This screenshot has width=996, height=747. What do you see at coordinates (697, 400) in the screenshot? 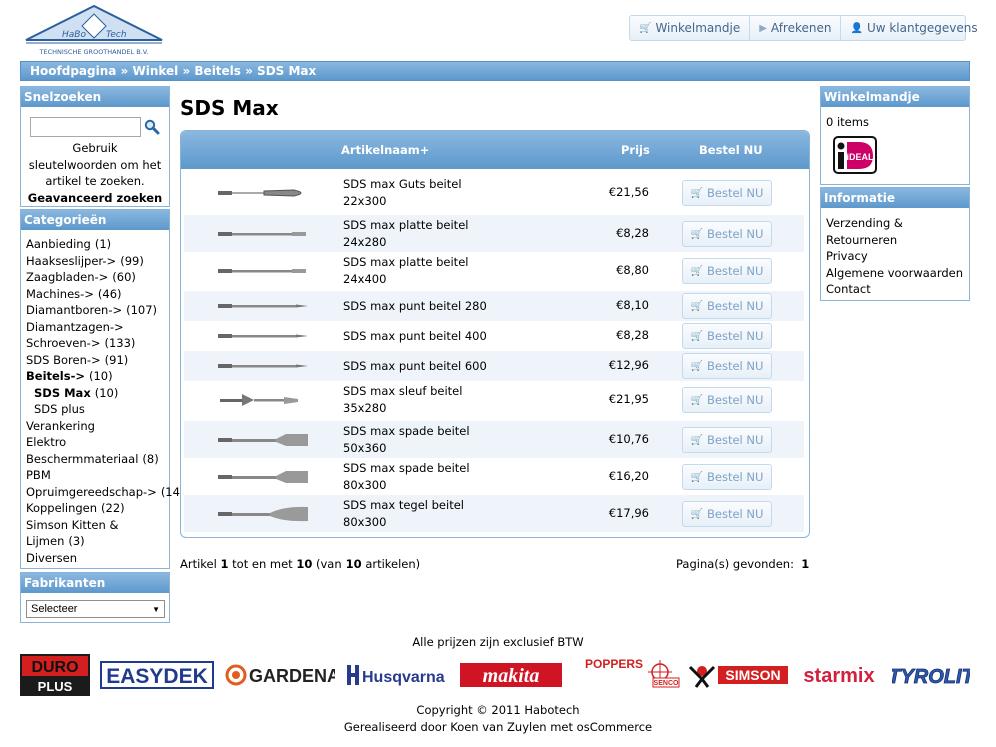
I see `cart-icon: 🛒` at bounding box center [697, 400].